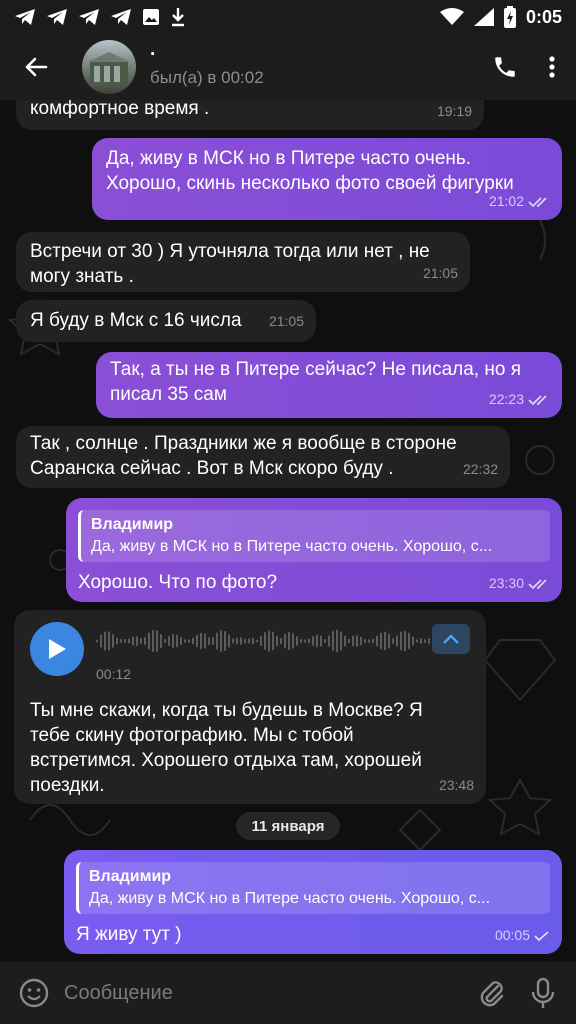  What do you see at coordinates (178, 582) in the screenshot?
I see `message-text: Хорошо. Что по фото?` at bounding box center [178, 582].